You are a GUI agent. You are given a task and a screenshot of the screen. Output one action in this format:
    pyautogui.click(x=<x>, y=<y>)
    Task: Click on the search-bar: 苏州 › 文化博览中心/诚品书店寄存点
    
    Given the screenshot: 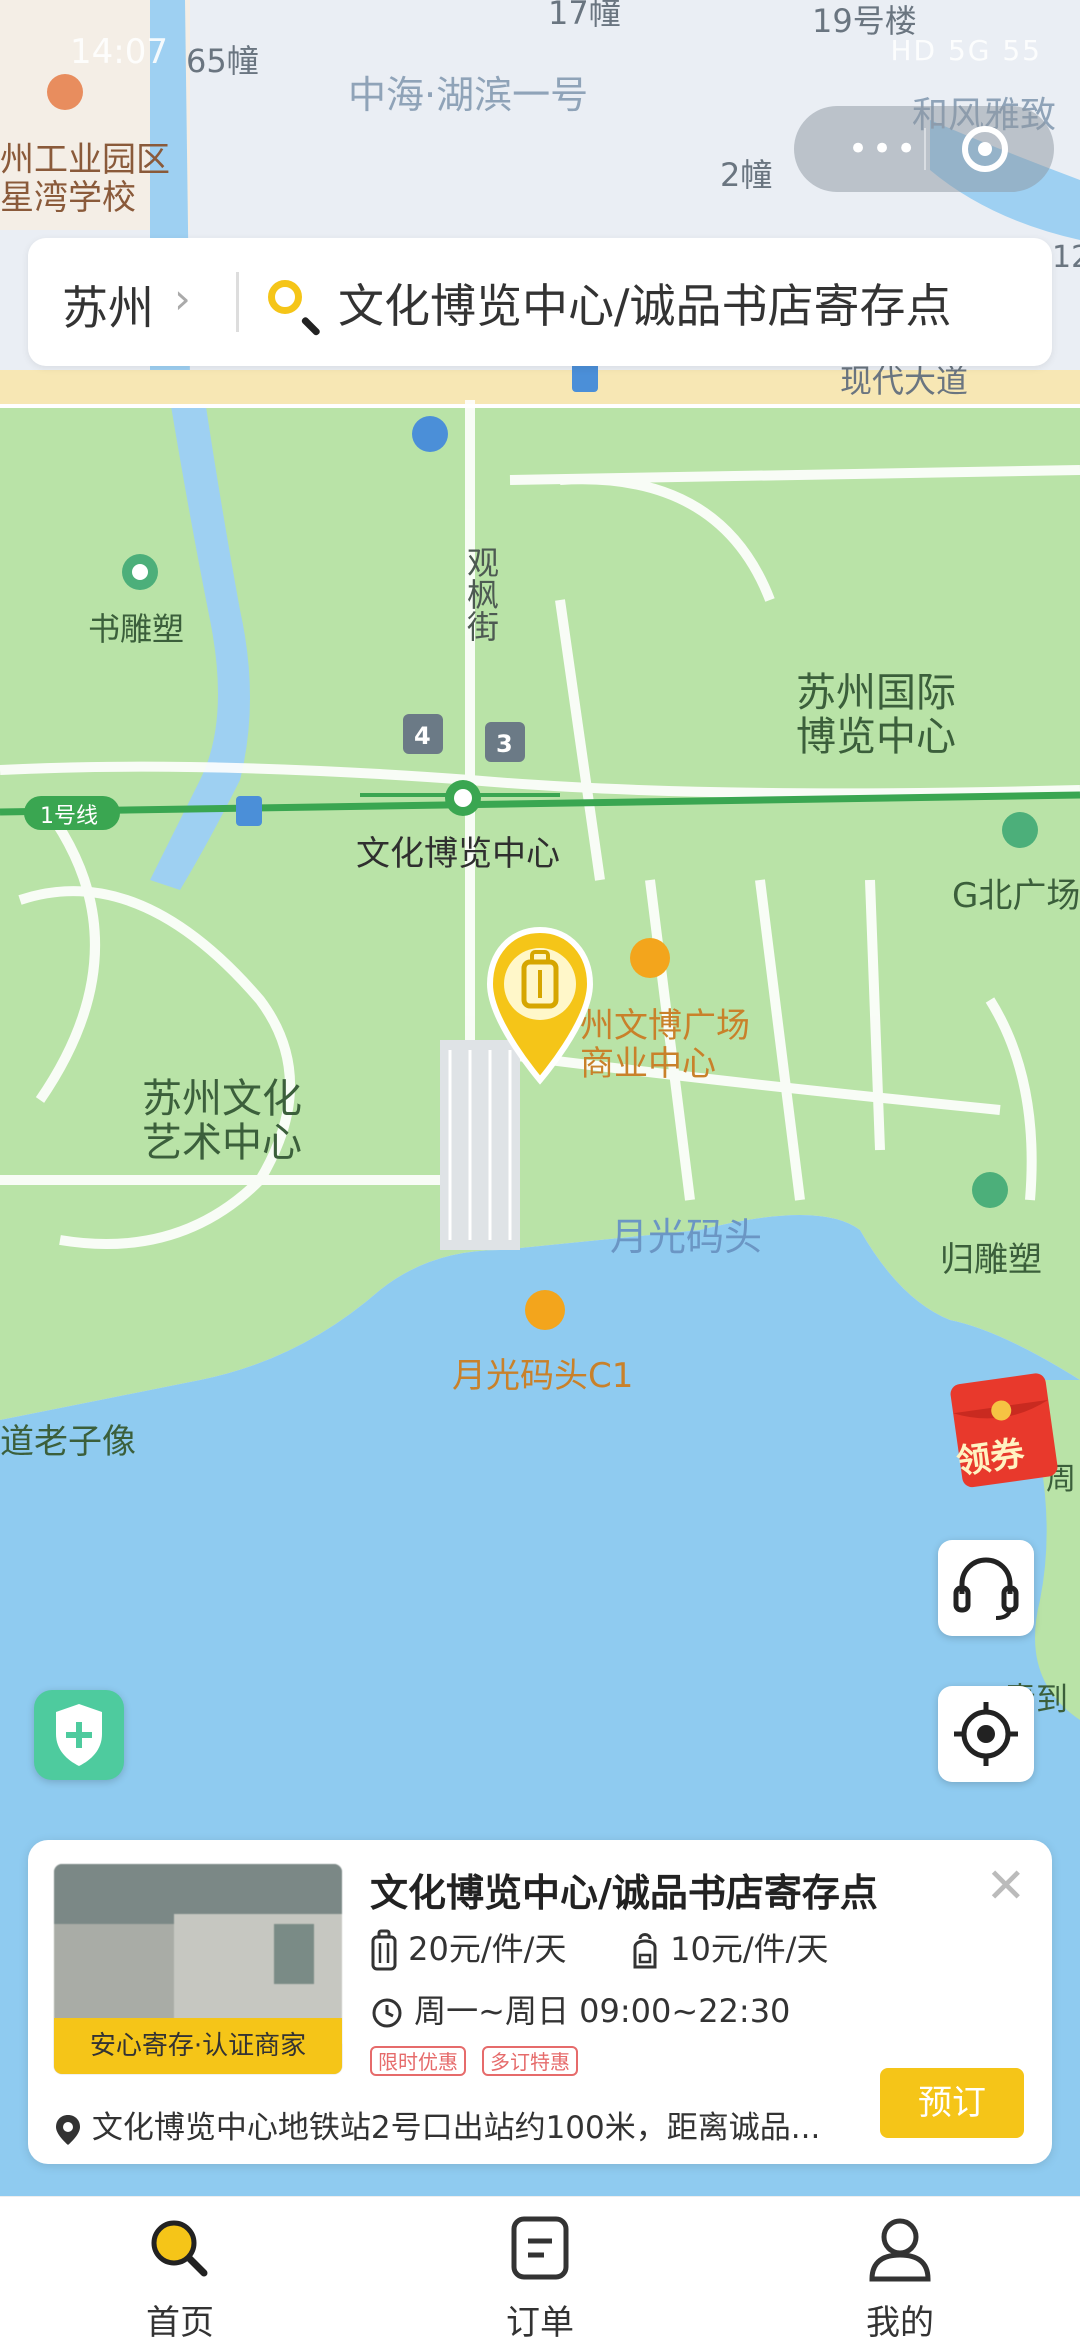 What is the action you would take?
    pyautogui.click(x=540, y=302)
    